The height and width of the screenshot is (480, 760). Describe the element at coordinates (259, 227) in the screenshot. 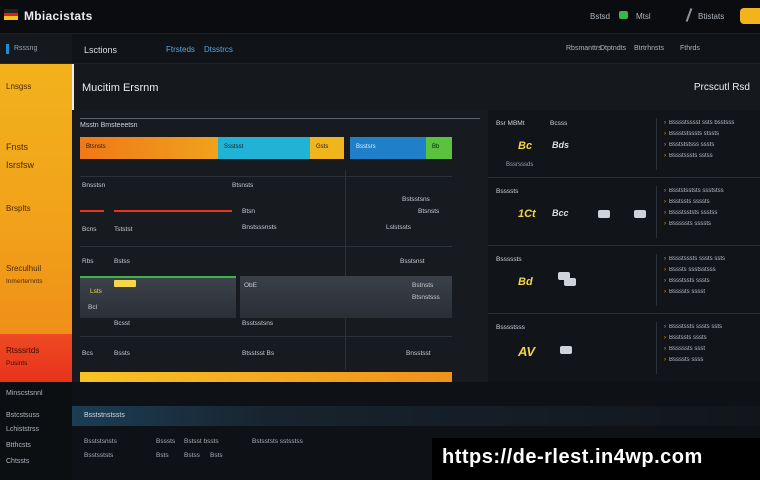

I see `table-cell: Bnstsssnsts` at that location.